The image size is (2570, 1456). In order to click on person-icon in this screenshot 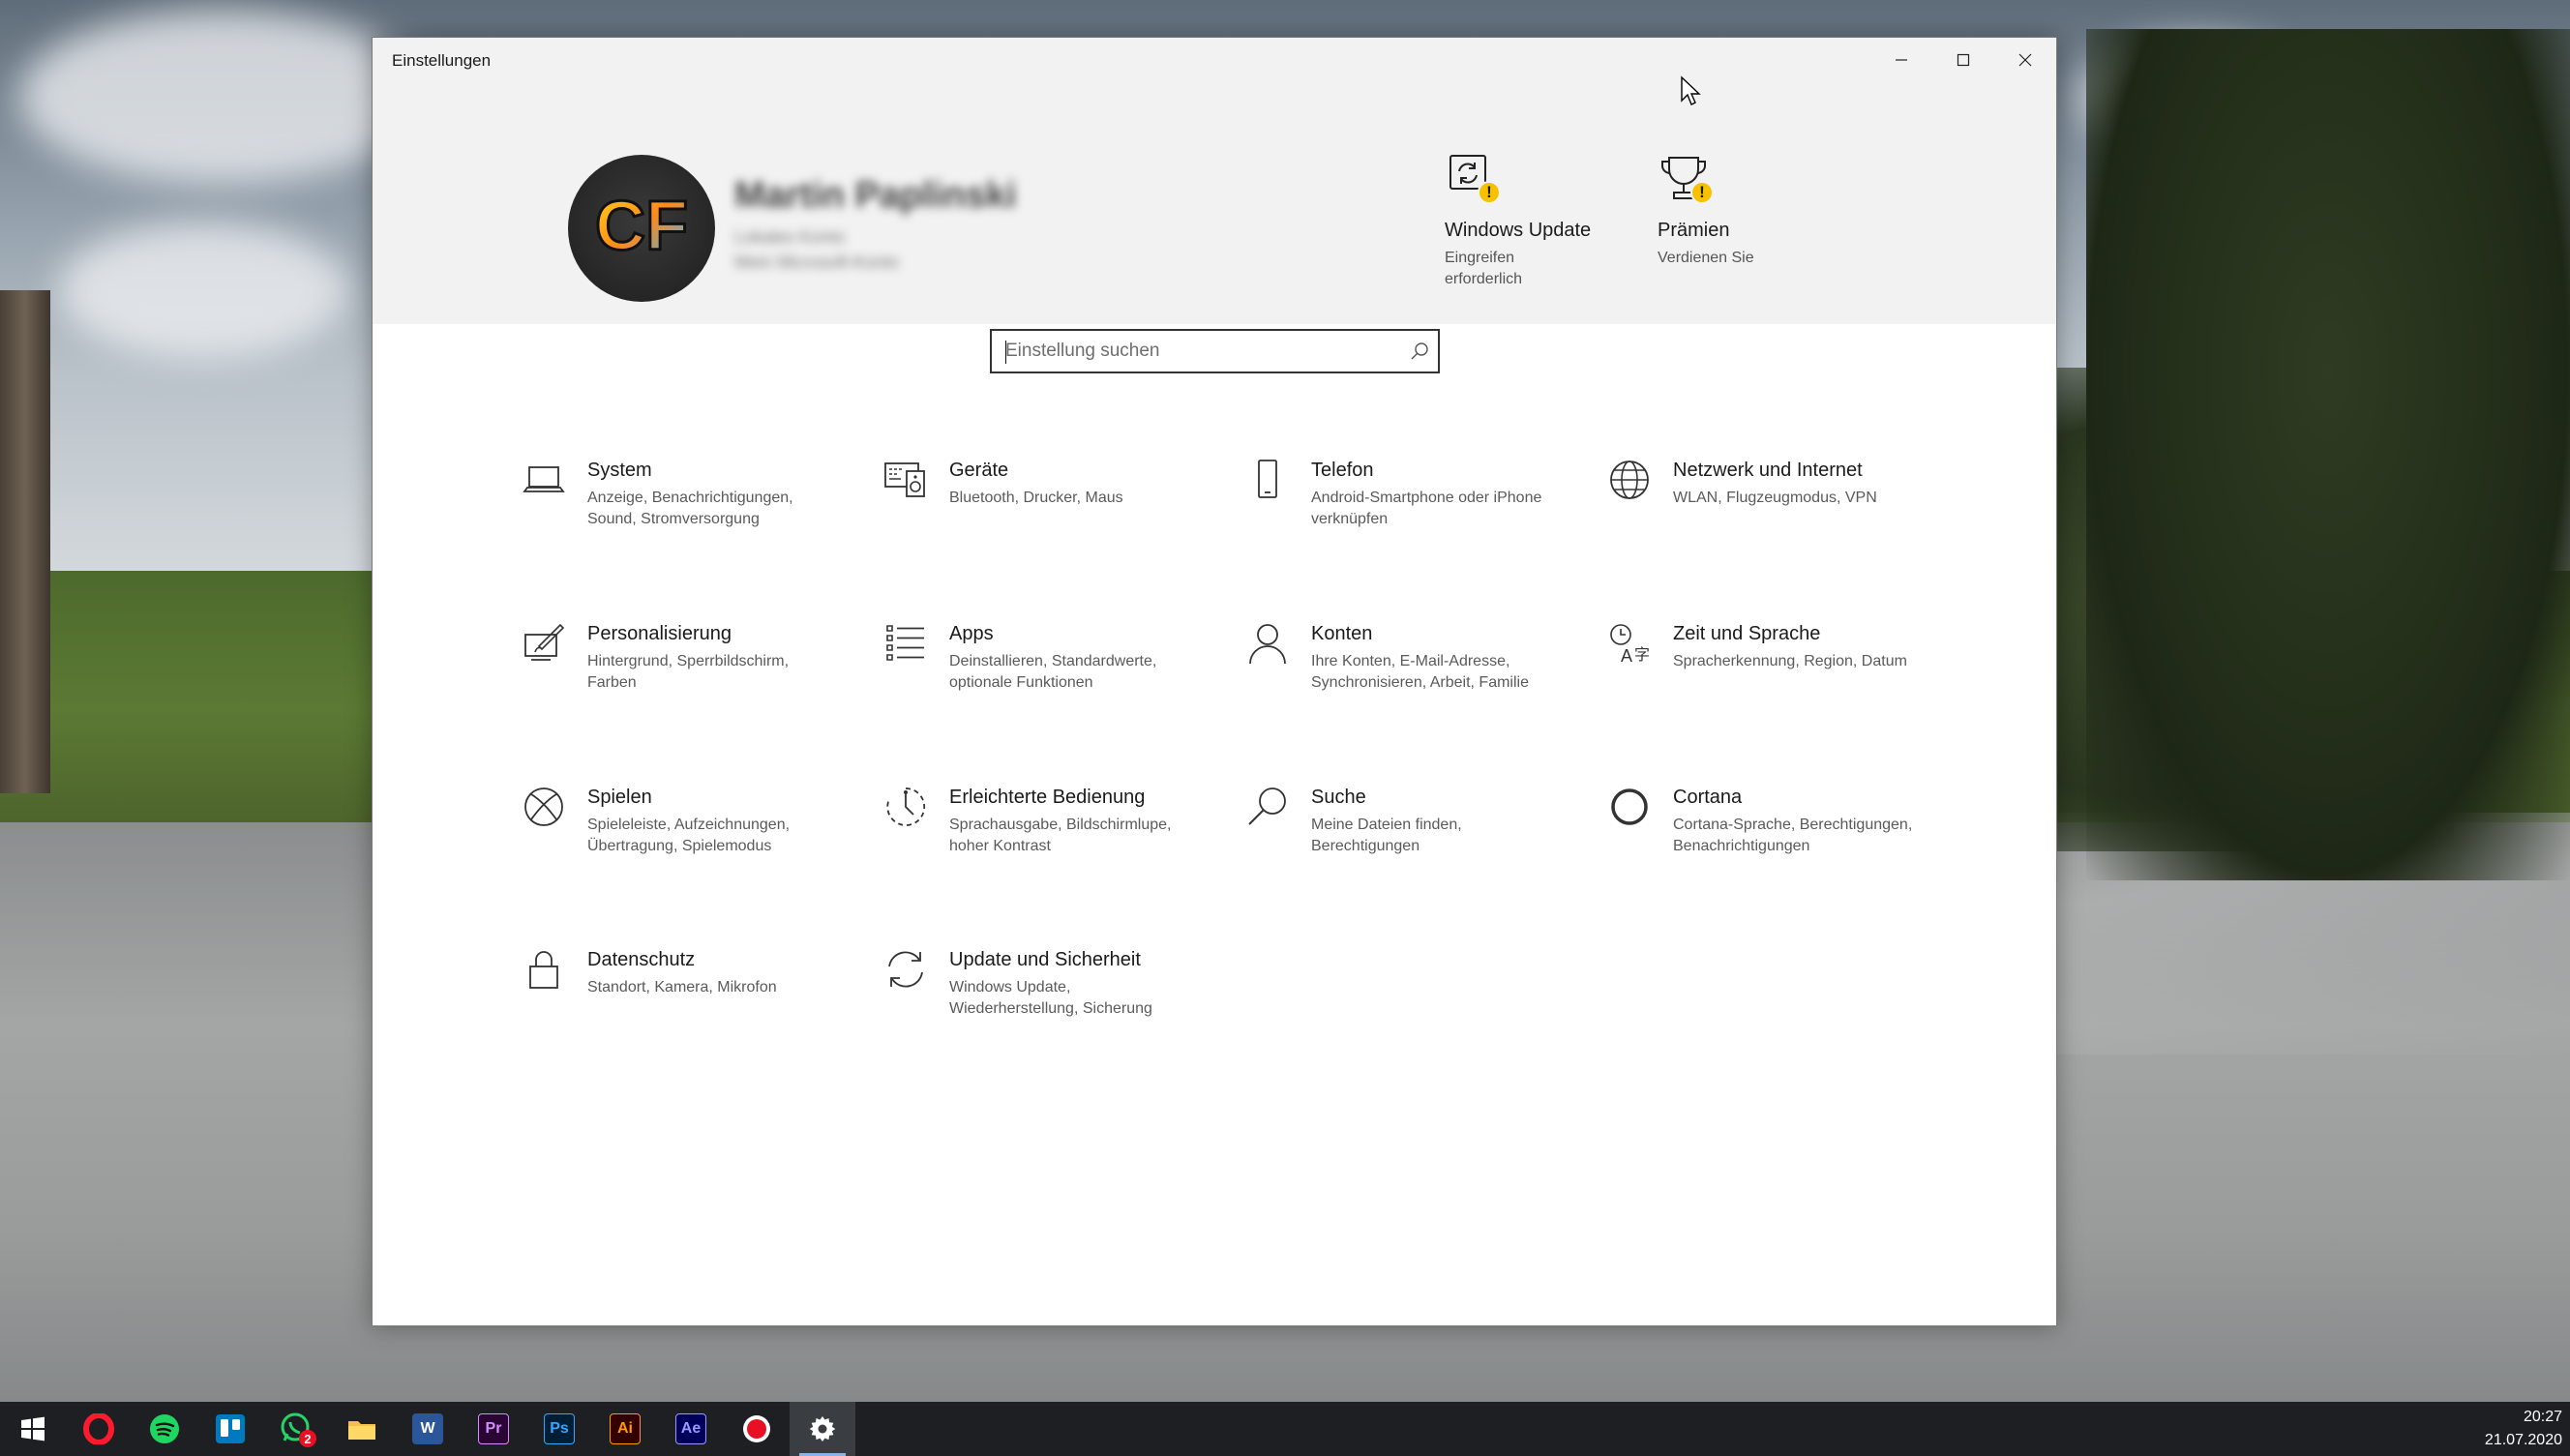, I will do `click(1269, 645)`.